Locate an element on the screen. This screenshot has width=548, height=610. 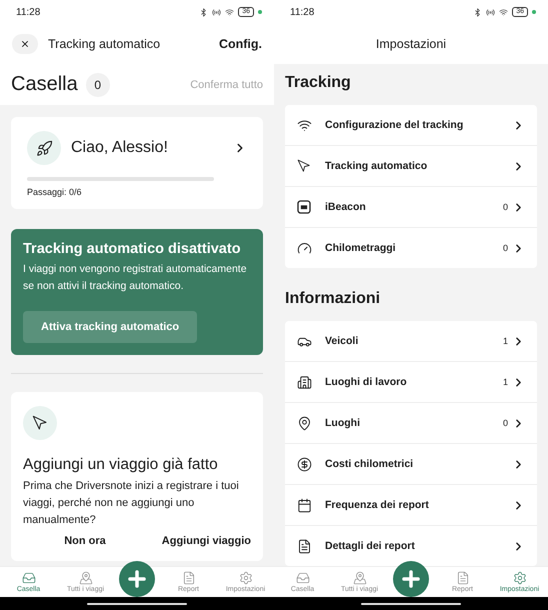
steps-text: Passaggi: 0/6 is located at coordinates (55, 192).